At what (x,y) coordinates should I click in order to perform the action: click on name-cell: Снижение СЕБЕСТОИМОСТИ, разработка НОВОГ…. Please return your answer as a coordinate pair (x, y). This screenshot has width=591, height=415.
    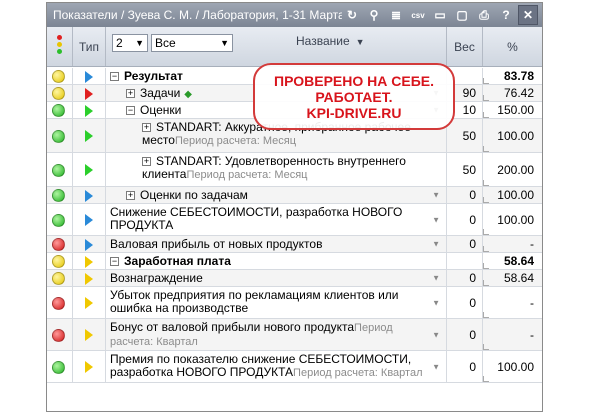
    Looking at the image, I should click on (276, 219).